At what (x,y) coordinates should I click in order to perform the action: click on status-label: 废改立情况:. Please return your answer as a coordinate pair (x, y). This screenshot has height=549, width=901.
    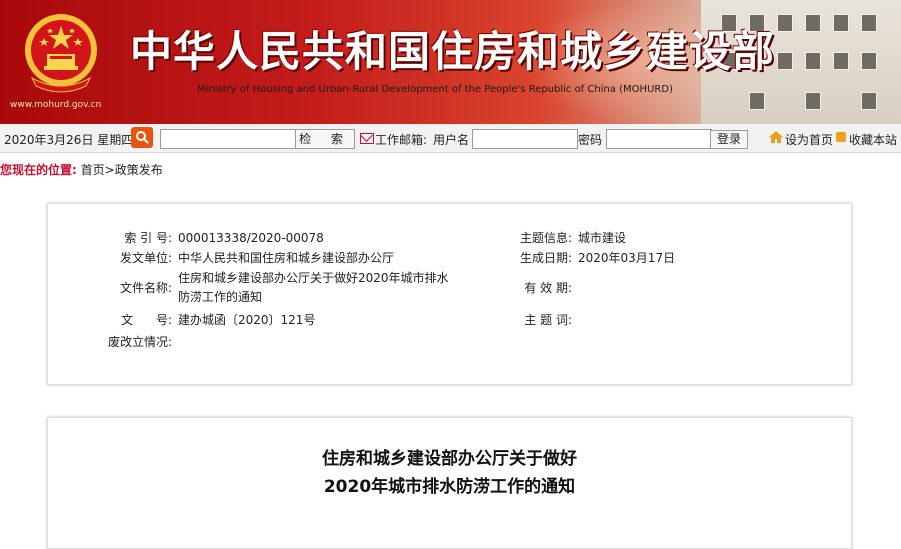
    Looking at the image, I should click on (139, 342).